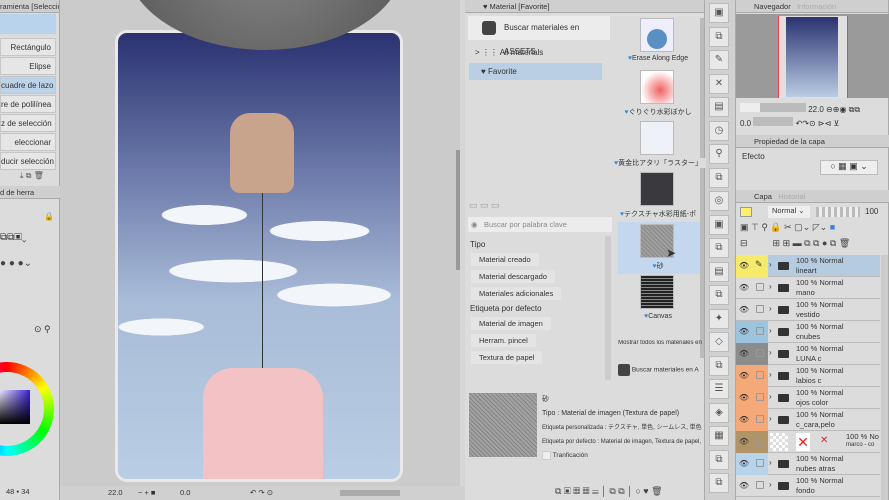 This screenshot has width=889, height=500. What do you see at coordinates (816, 6) in the screenshot?
I see `info-tab: Información` at bounding box center [816, 6].